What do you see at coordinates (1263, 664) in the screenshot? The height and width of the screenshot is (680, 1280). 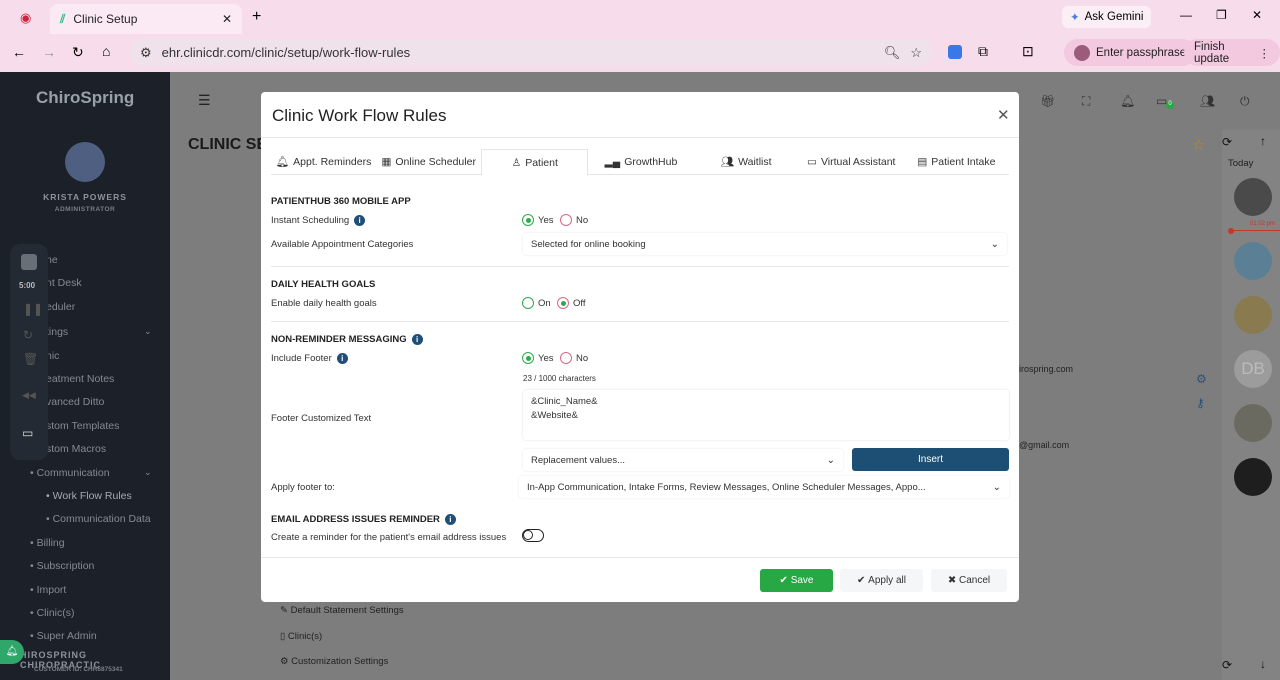 I see `arrow-down-icon: ↓` at bounding box center [1263, 664].